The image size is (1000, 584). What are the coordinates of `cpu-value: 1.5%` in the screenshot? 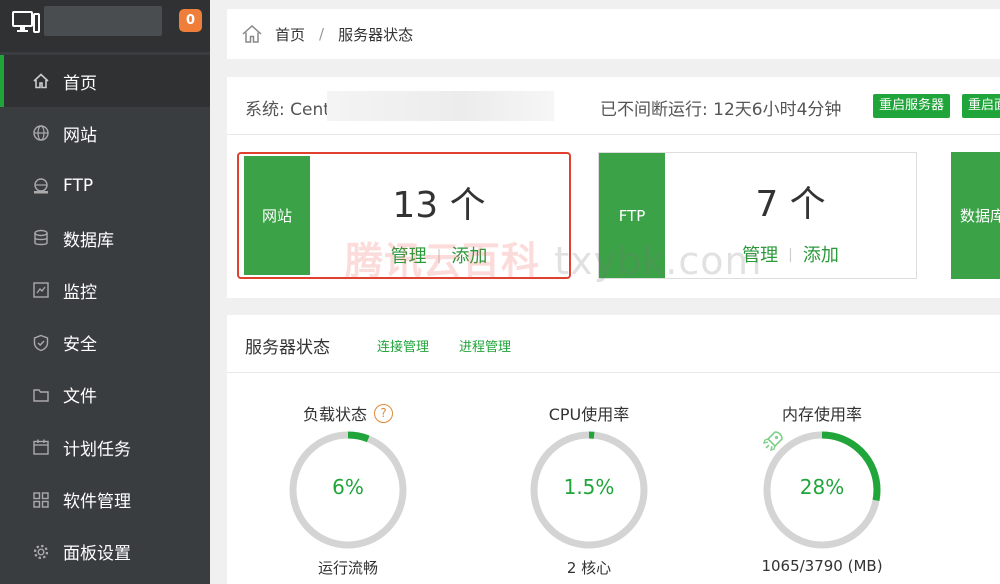 It's located at (589, 487).